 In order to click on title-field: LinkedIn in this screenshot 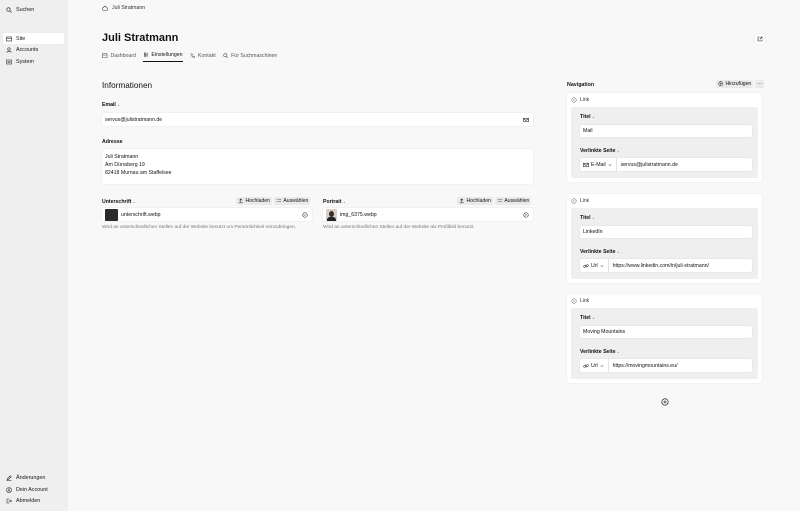, I will do `click(666, 232)`.